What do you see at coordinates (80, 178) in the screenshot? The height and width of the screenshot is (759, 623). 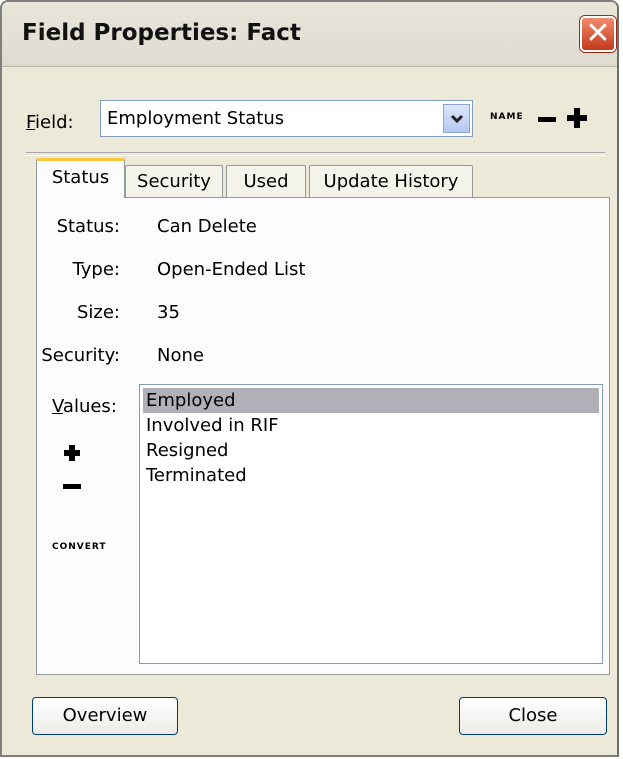 I see `tab-status: Status` at bounding box center [80, 178].